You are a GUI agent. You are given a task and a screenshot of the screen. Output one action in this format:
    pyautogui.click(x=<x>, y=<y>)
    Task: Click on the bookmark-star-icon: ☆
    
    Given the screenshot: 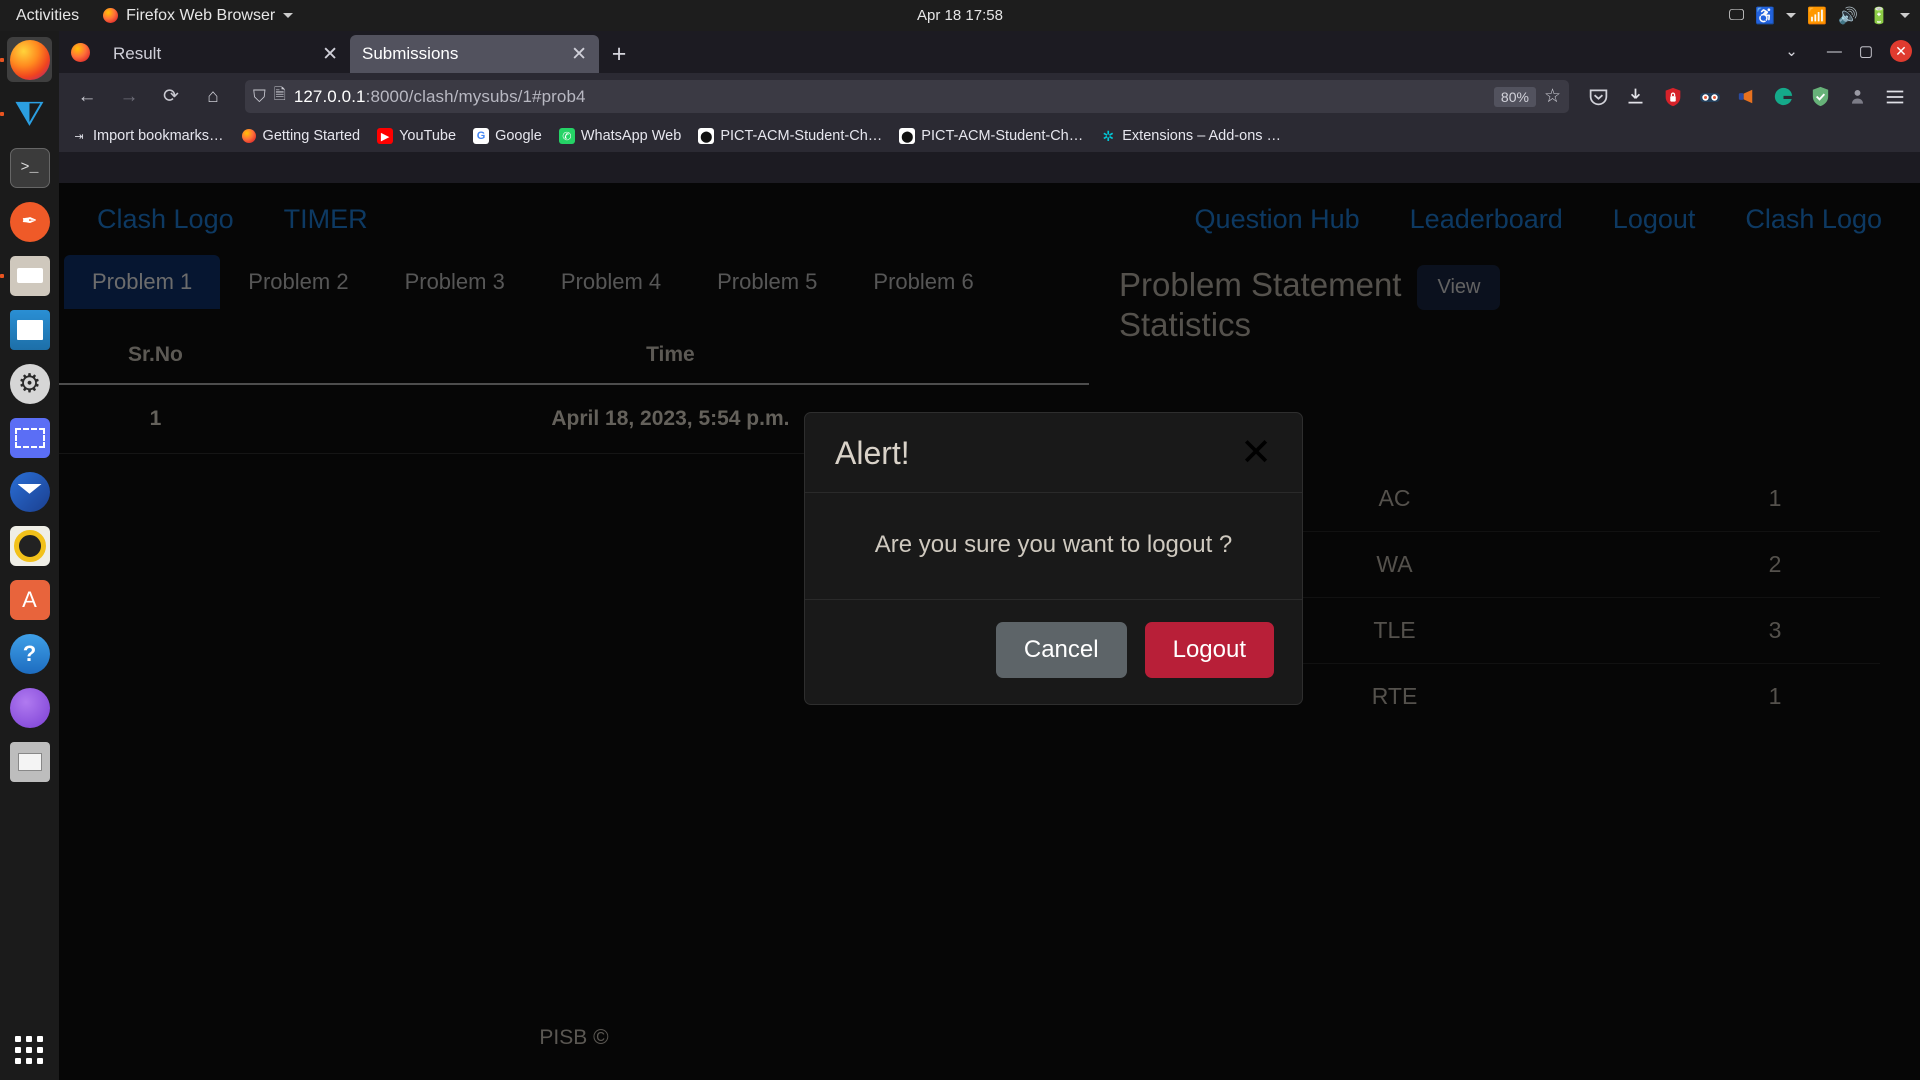 What is the action you would take?
    pyautogui.click(x=1552, y=96)
    